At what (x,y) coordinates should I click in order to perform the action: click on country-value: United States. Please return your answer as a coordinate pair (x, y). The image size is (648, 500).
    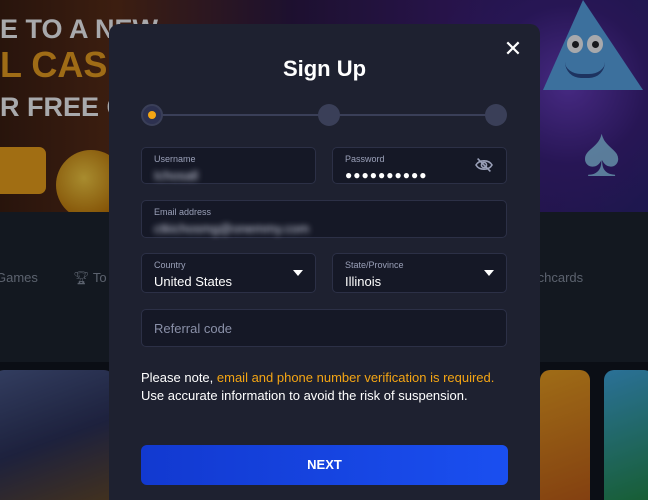
    Looking at the image, I should click on (193, 281).